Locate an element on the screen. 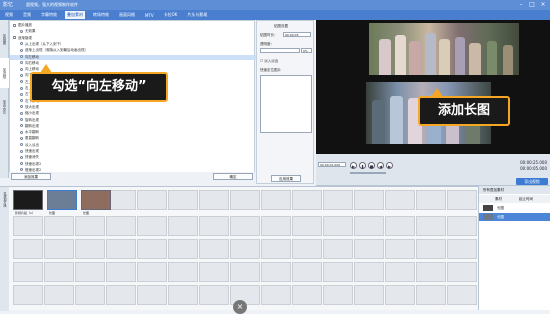 This screenshot has height=314, width=550. effect-list-item: 逐渐上出现（渐隐从入到最后动画出现） is located at coordinates (133, 50).